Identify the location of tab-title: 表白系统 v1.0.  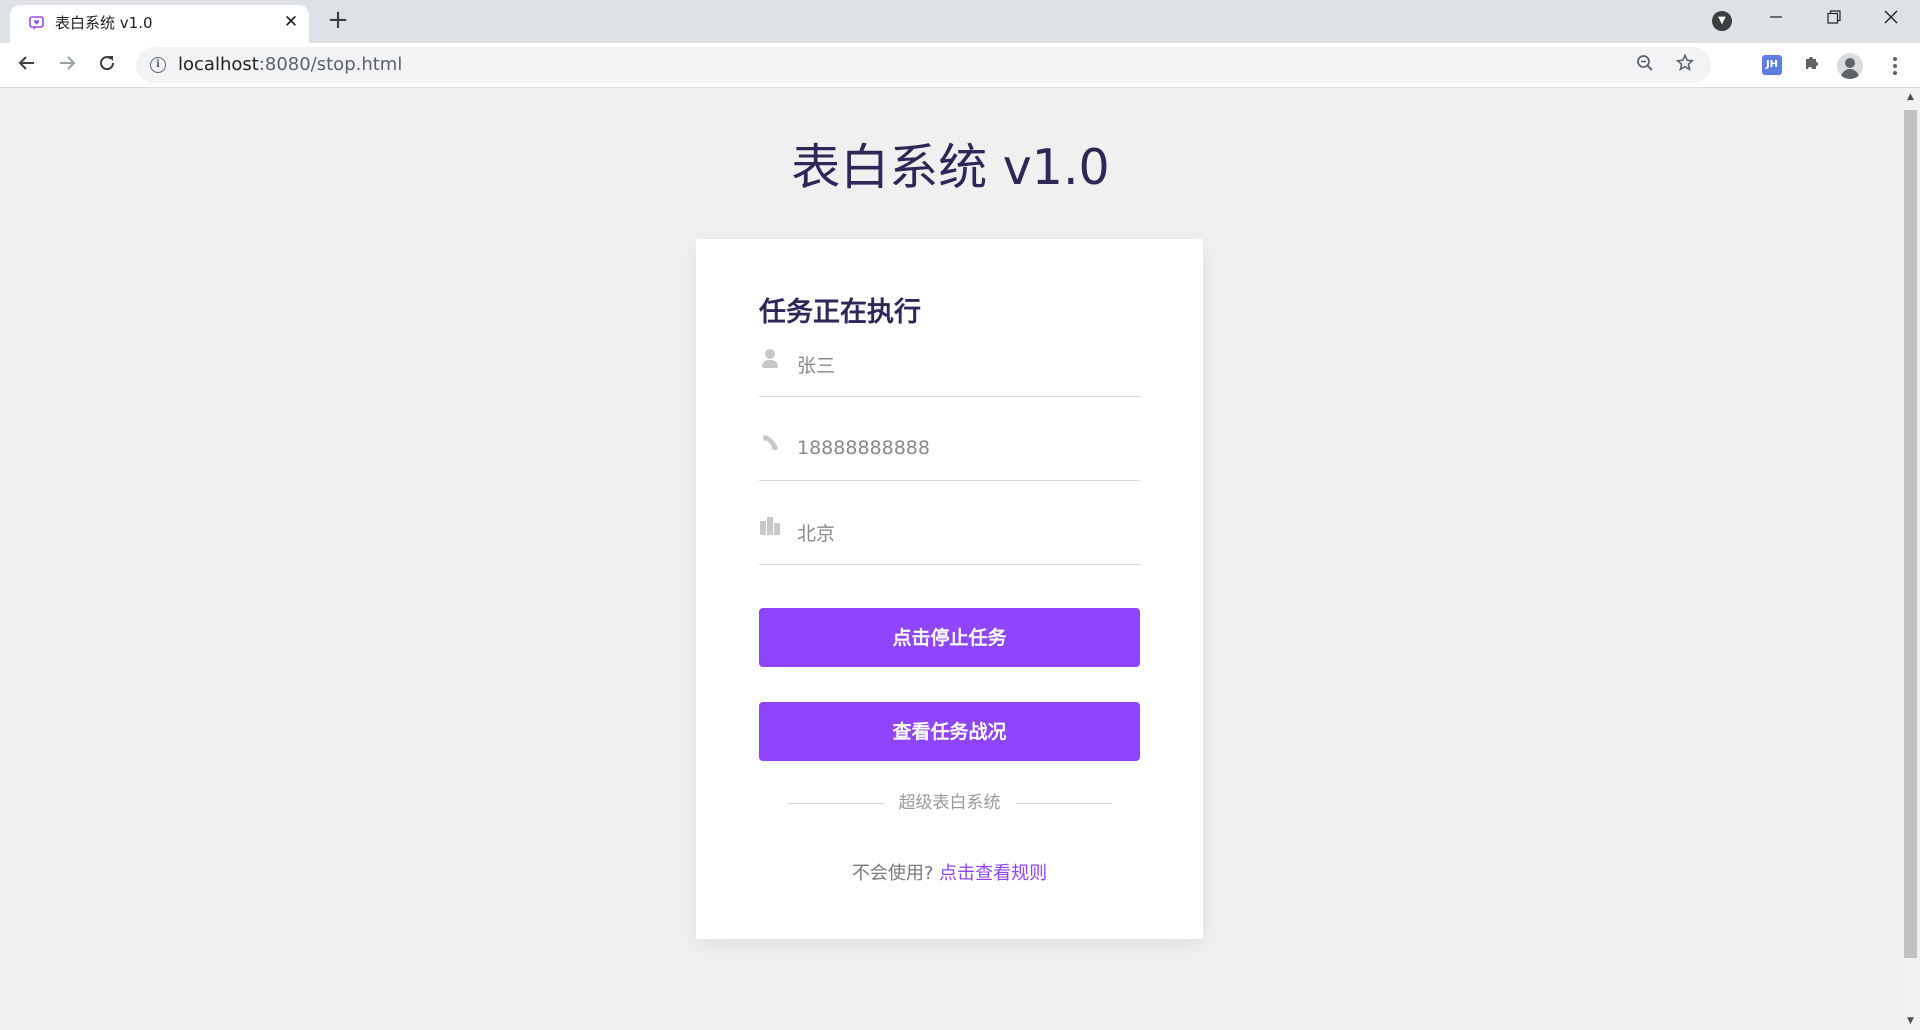
(104, 23).